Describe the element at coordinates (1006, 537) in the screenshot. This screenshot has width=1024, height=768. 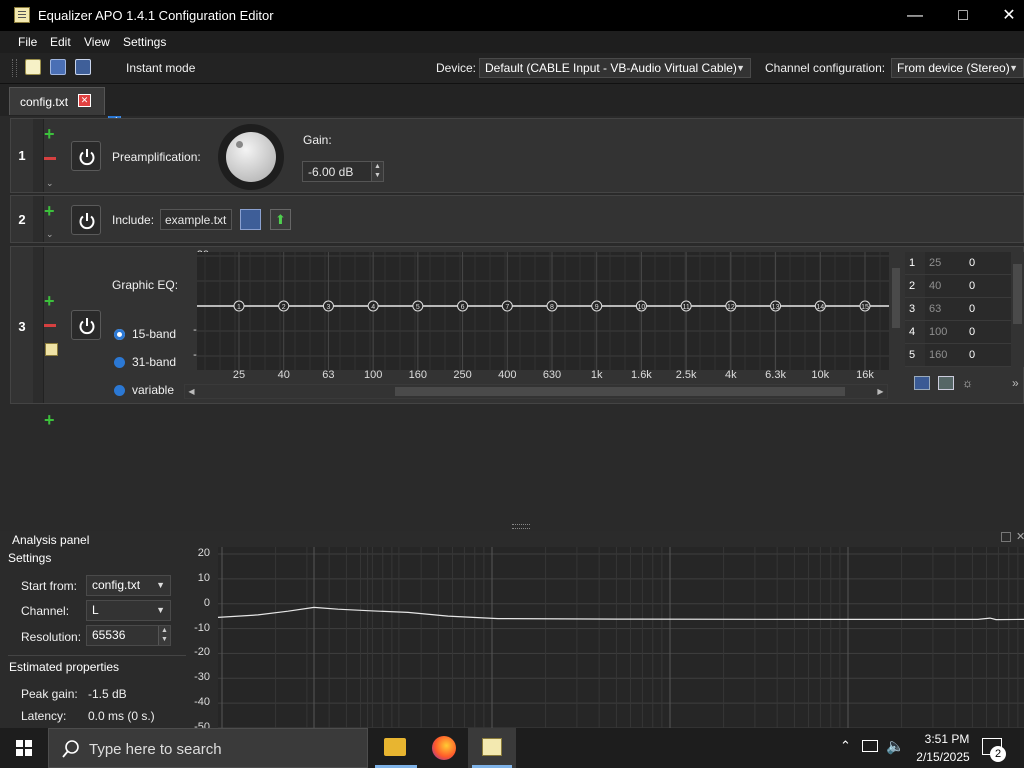
I see `float-panel-icon` at that location.